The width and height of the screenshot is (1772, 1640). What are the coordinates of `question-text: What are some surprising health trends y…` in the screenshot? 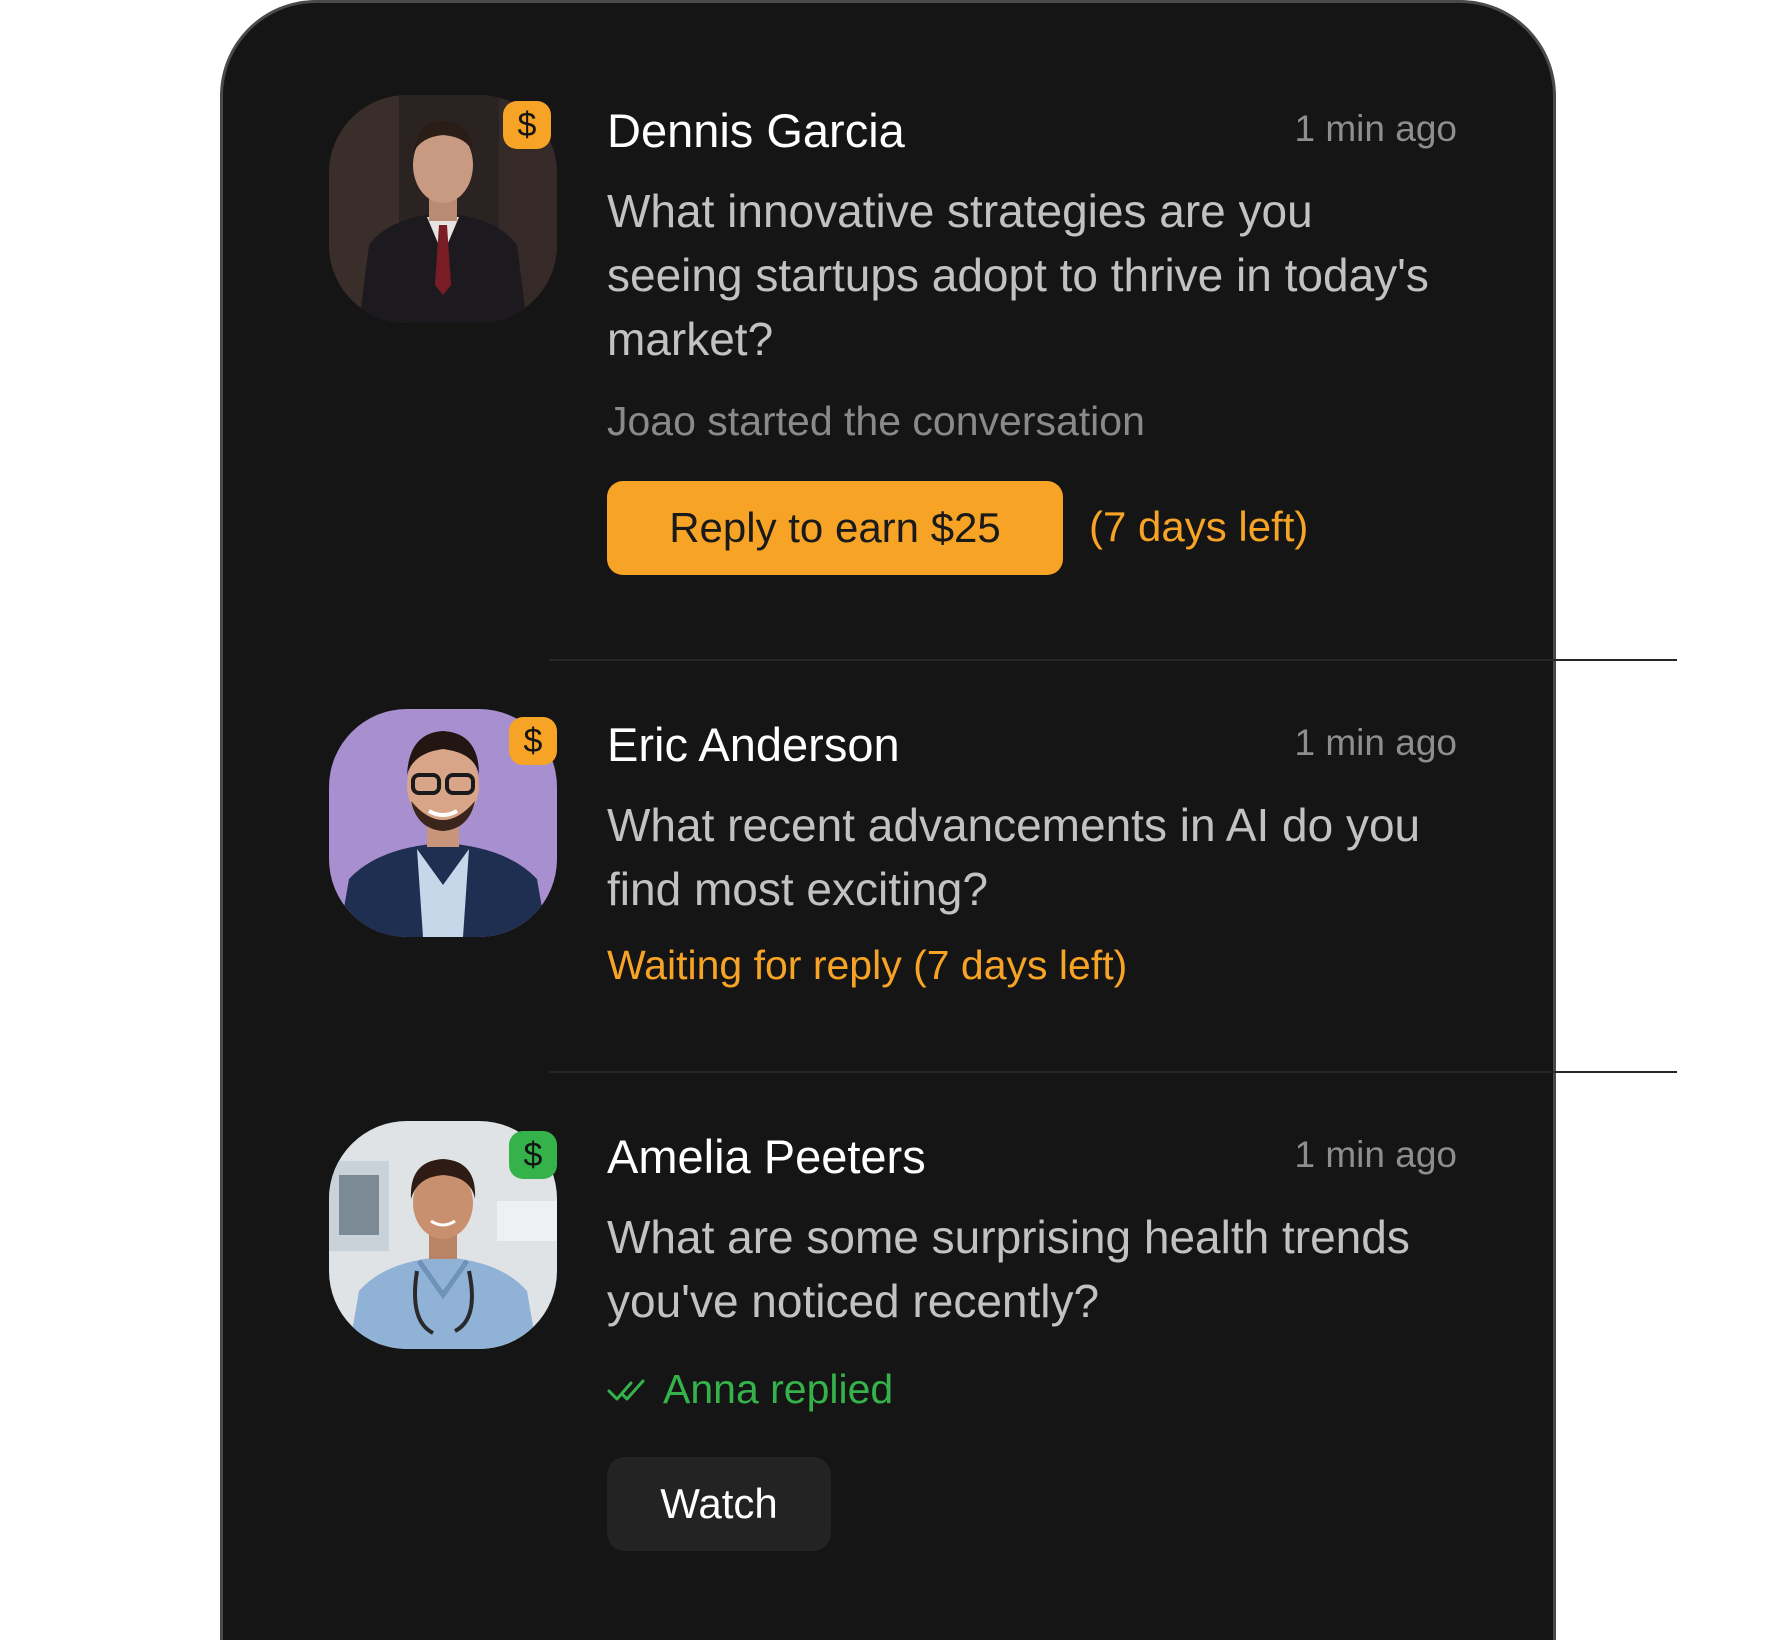 It's located at (1008, 1269).